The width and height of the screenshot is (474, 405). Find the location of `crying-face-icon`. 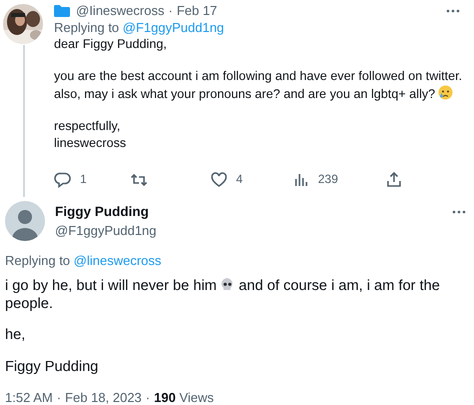

crying-face-icon is located at coordinates (446, 92).